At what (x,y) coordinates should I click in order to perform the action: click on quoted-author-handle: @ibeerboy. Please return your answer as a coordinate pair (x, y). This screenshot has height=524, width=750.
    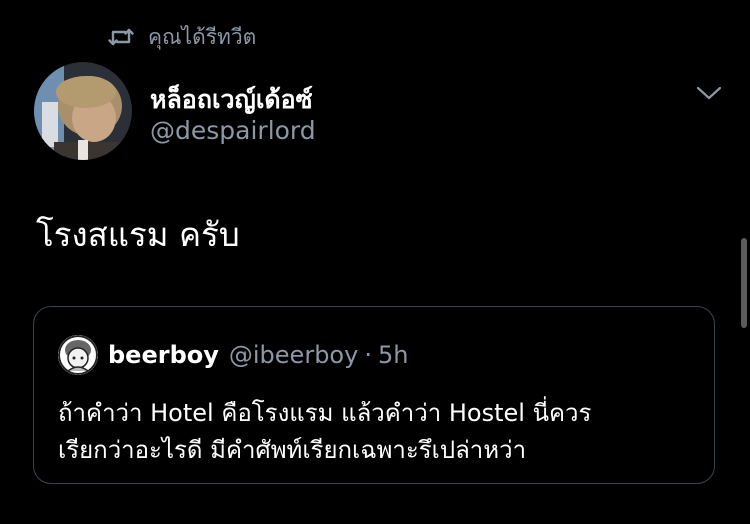
    Looking at the image, I should click on (293, 355).